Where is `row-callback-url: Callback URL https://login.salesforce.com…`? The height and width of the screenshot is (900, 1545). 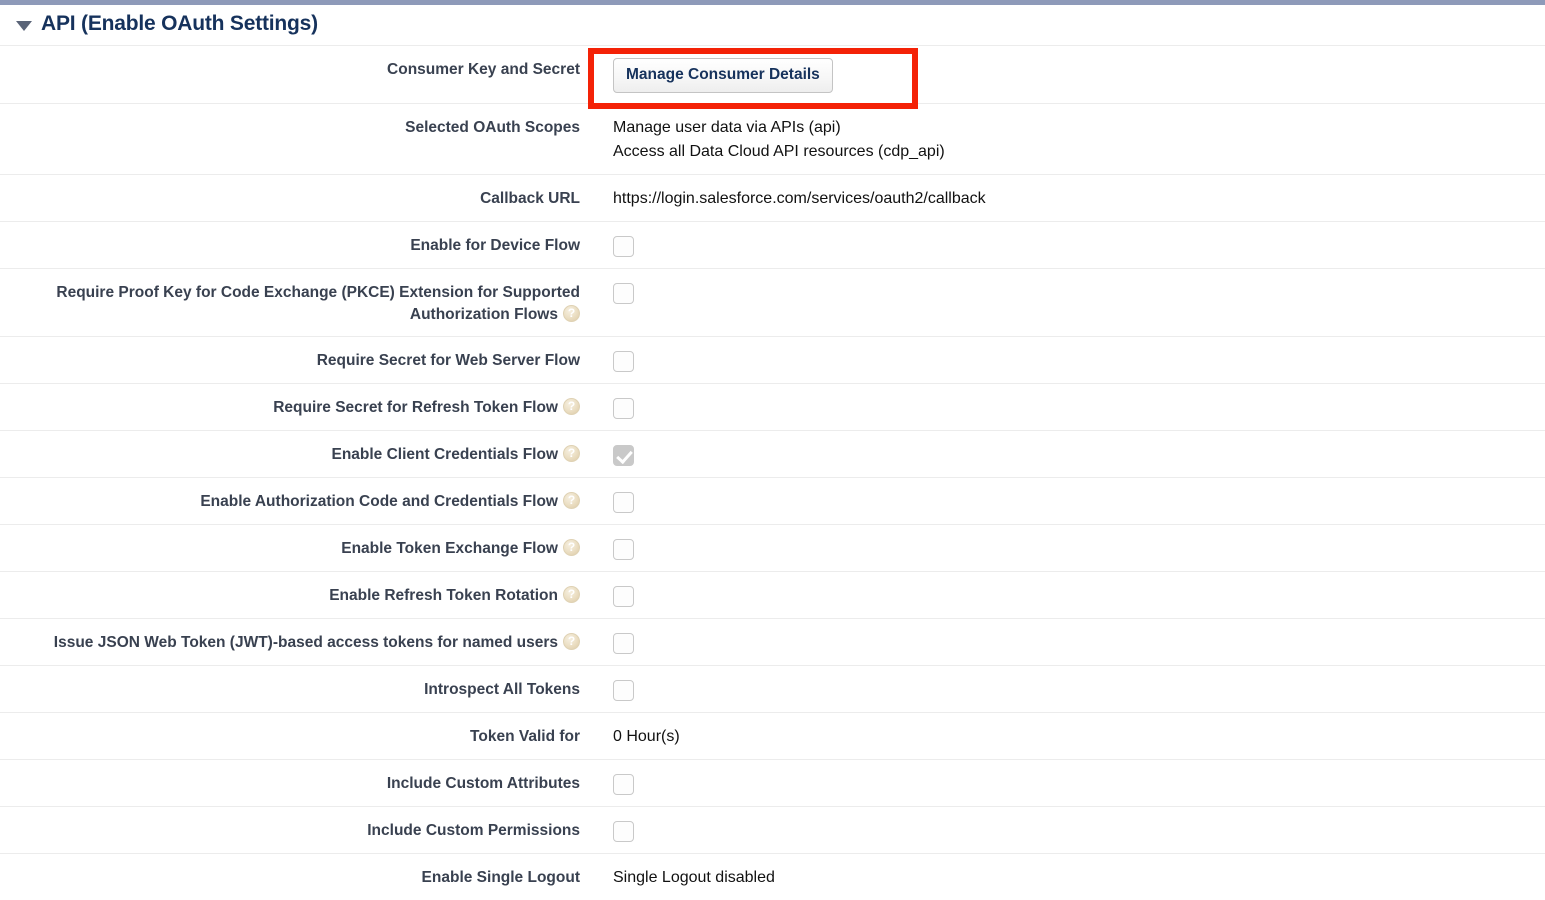 row-callback-url: Callback URL https://login.salesforce.com… is located at coordinates (772, 197).